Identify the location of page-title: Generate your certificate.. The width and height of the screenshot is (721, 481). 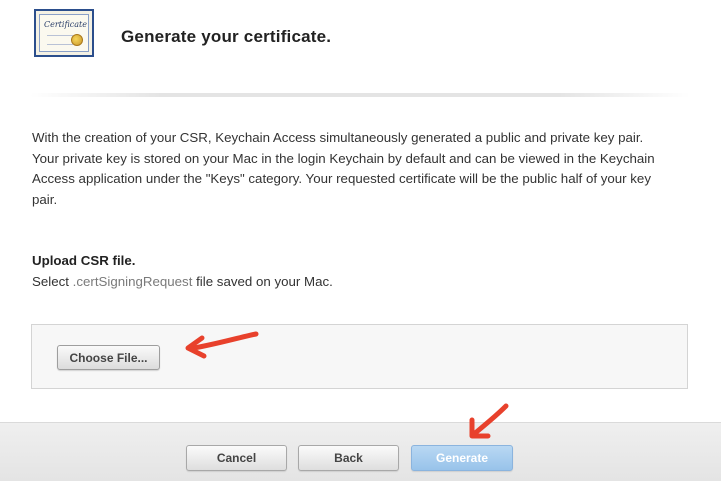
(226, 36).